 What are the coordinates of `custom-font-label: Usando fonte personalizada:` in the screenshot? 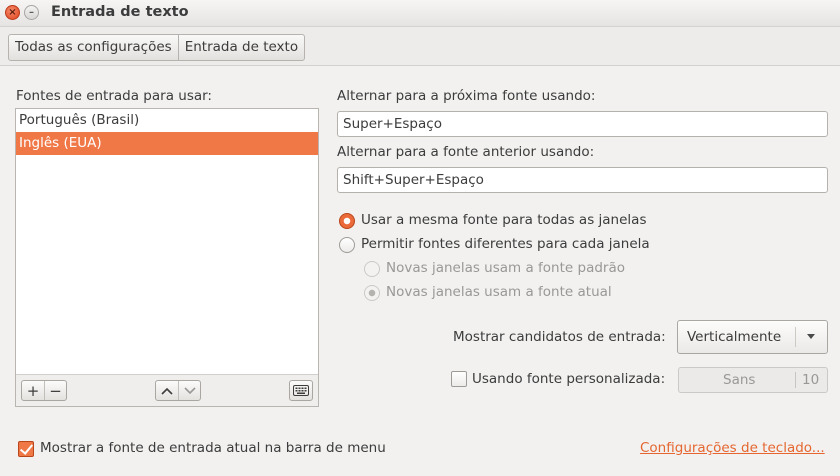 It's located at (568, 379).